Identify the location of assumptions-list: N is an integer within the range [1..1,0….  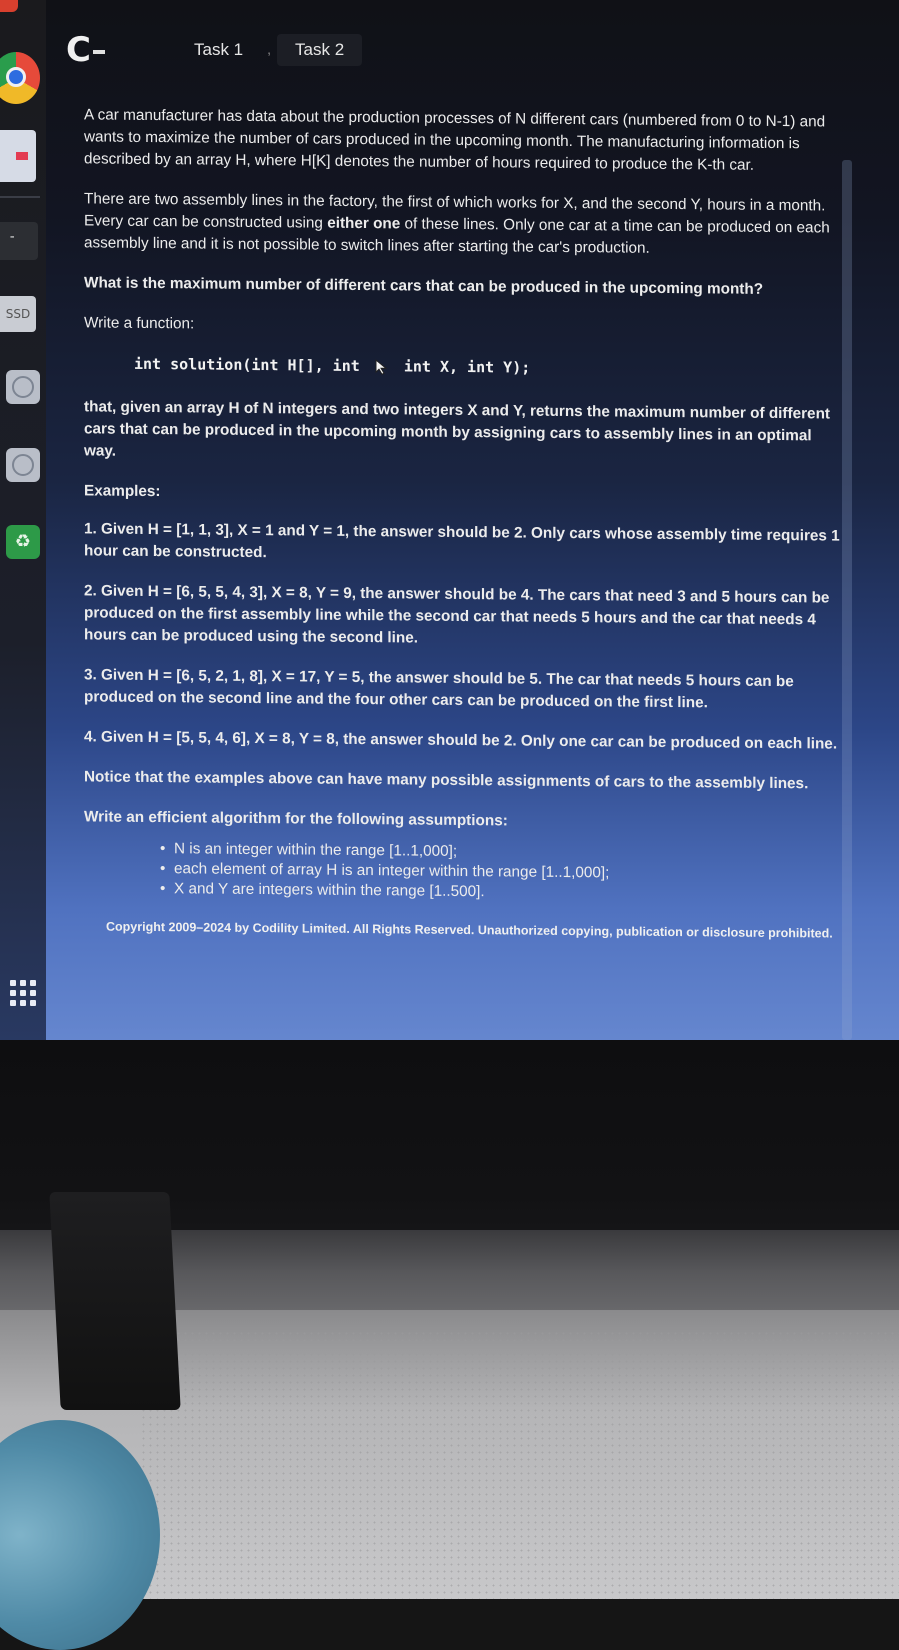
(464, 871).